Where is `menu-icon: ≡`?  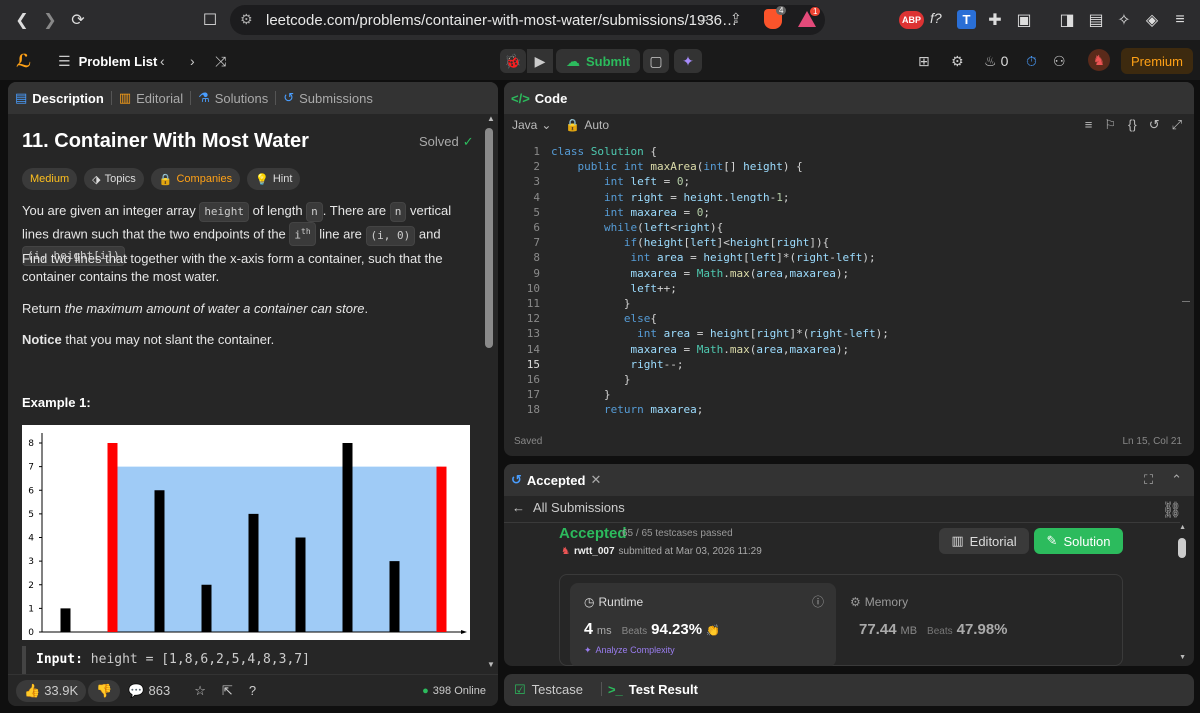 menu-icon: ≡ is located at coordinates (1180, 20).